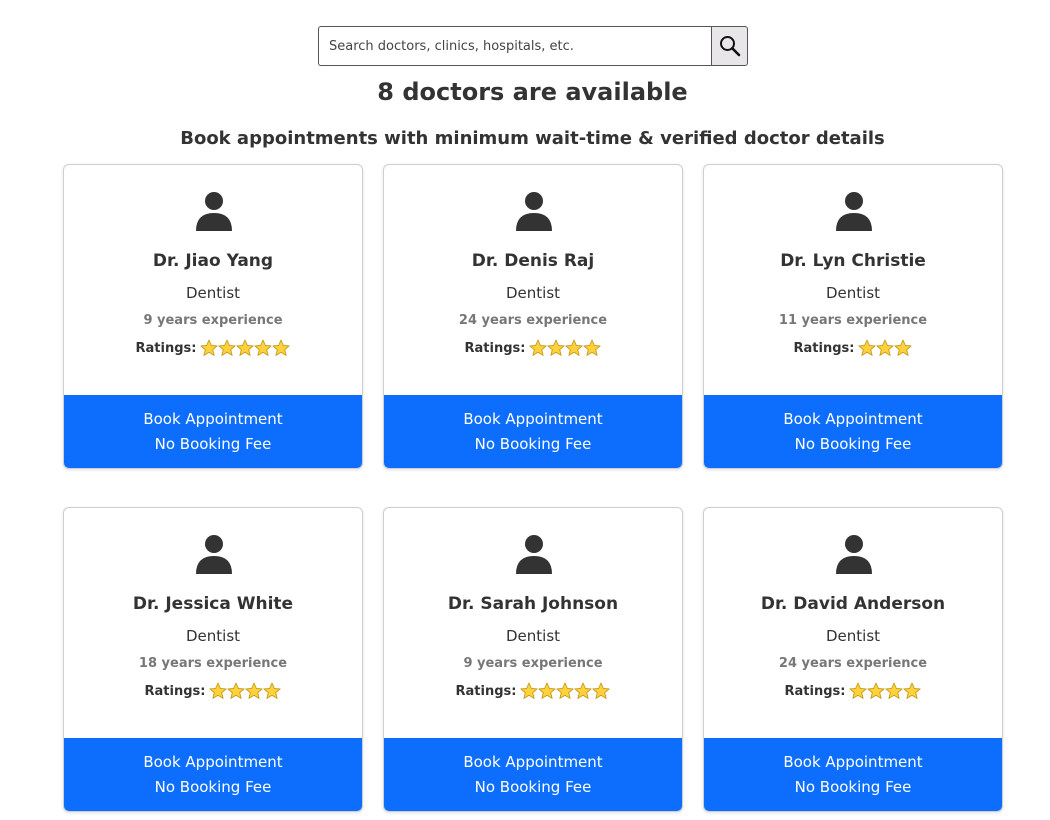 The width and height of the screenshot is (1050, 820). Describe the element at coordinates (853, 320) in the screenshot. I see `doctor-experience: 11 years experience` at that location.